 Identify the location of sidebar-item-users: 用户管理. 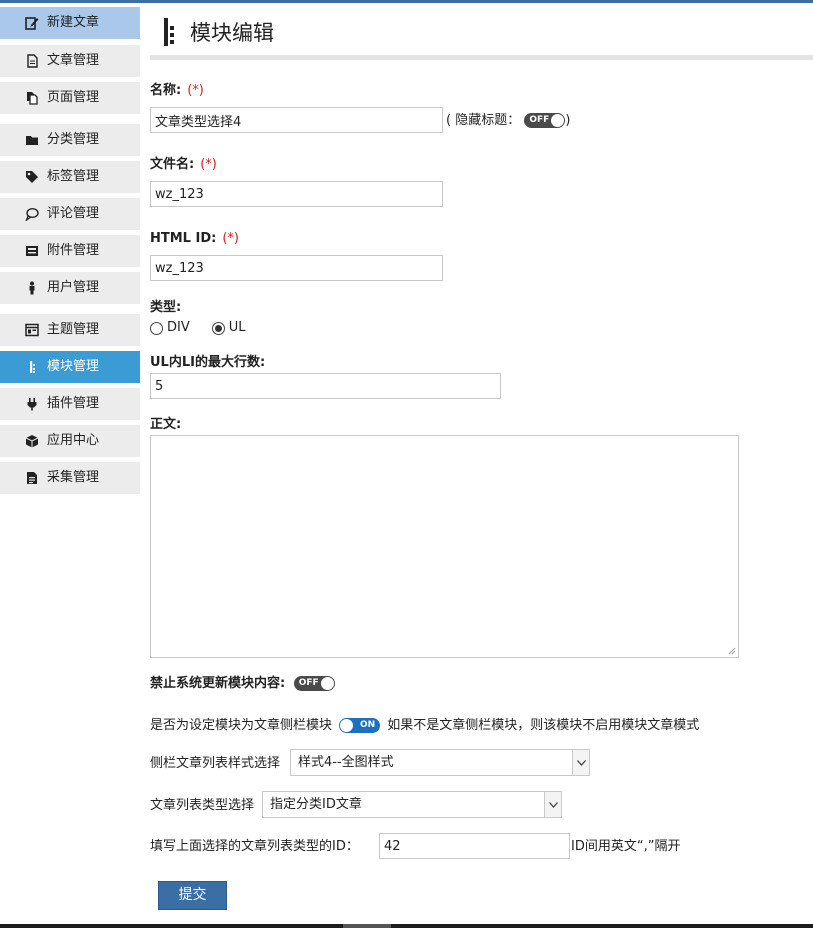
(70, 288).